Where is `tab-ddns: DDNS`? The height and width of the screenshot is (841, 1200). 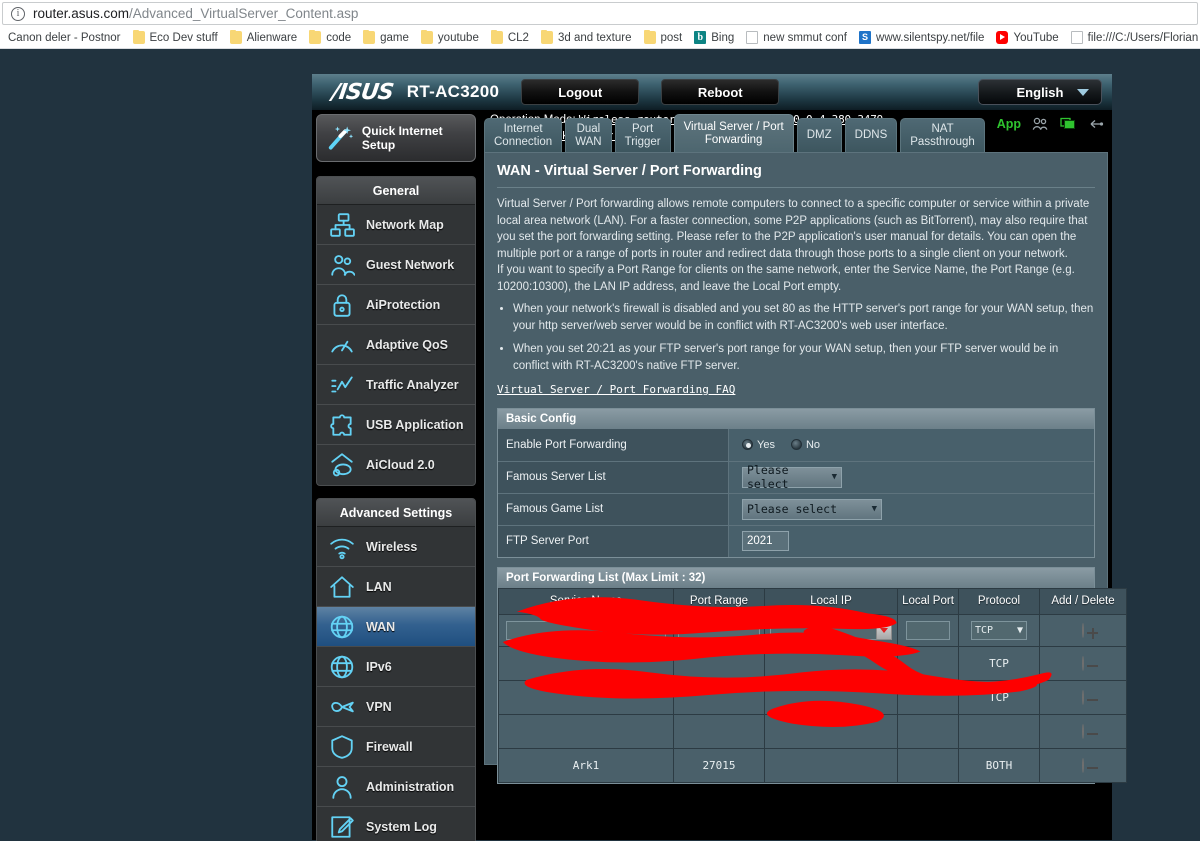
tab-ddns: DDNS is located at coordinates (871, 135).